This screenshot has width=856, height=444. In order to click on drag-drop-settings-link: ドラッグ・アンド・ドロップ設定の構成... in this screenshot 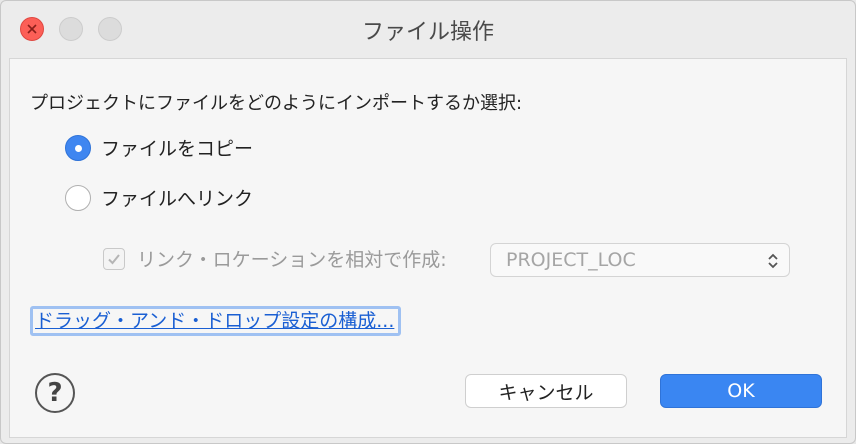, I will do `click(216, 321)`.